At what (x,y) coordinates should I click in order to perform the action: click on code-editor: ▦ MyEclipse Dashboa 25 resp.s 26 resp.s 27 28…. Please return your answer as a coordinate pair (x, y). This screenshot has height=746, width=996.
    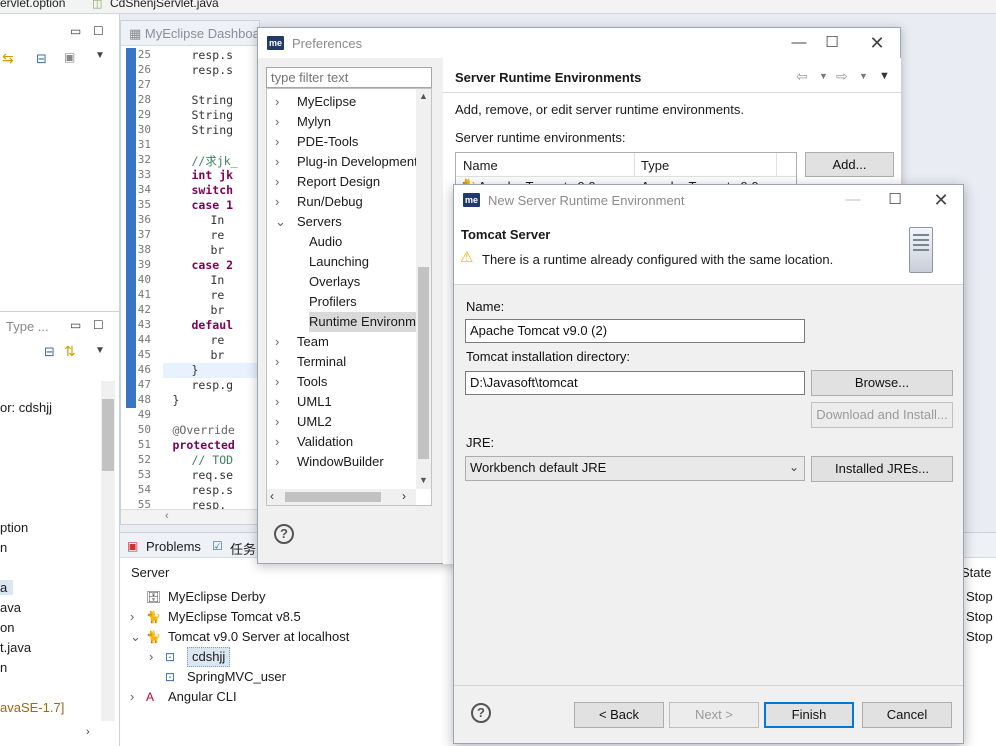
    Looking at the image, I should click on (190, 272).